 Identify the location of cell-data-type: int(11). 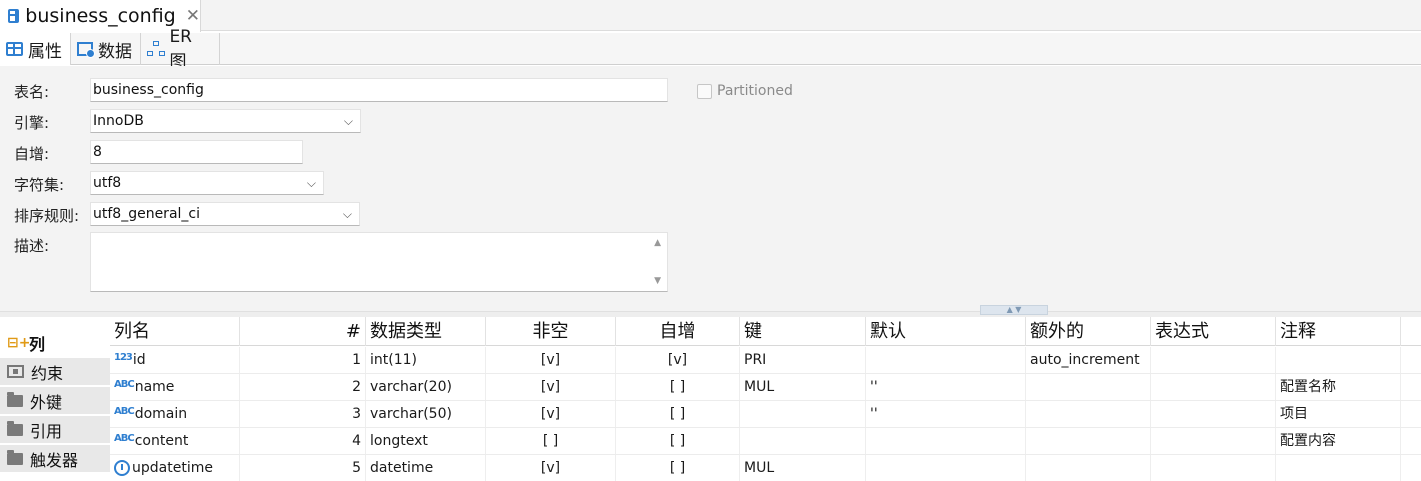
(426, 360).